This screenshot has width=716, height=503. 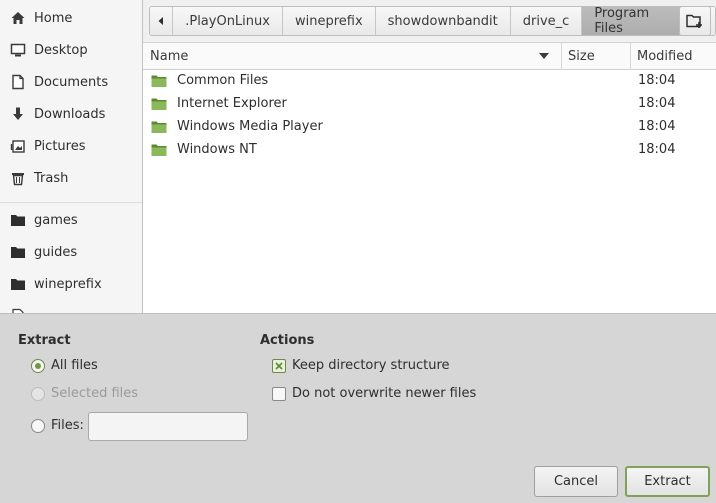 What do you see at coordinates (18, 178) in the screenshot?
I see `trash-icon` at bounding box center [18, 178].